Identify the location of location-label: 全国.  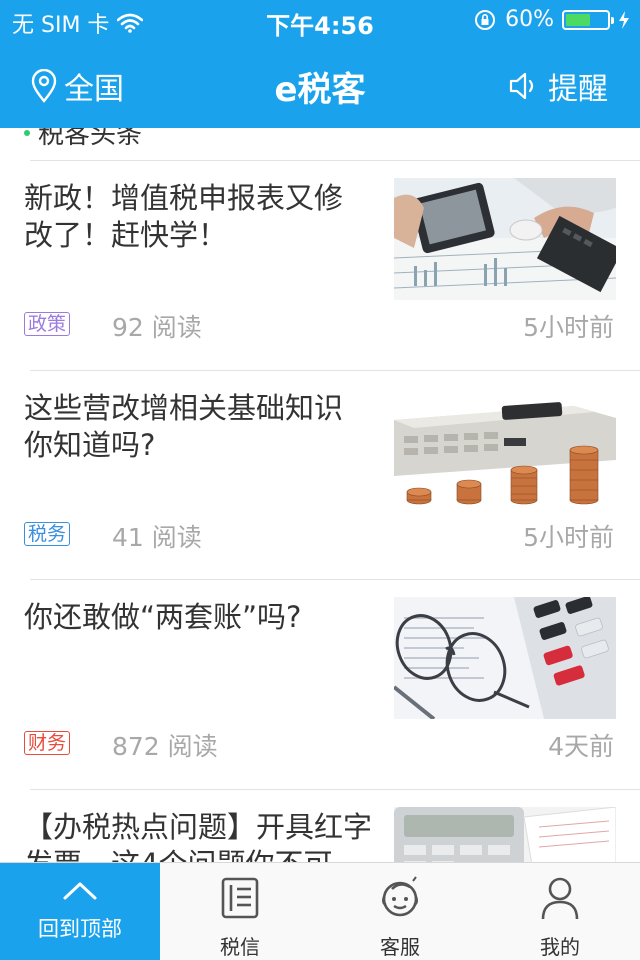
(94, 89).